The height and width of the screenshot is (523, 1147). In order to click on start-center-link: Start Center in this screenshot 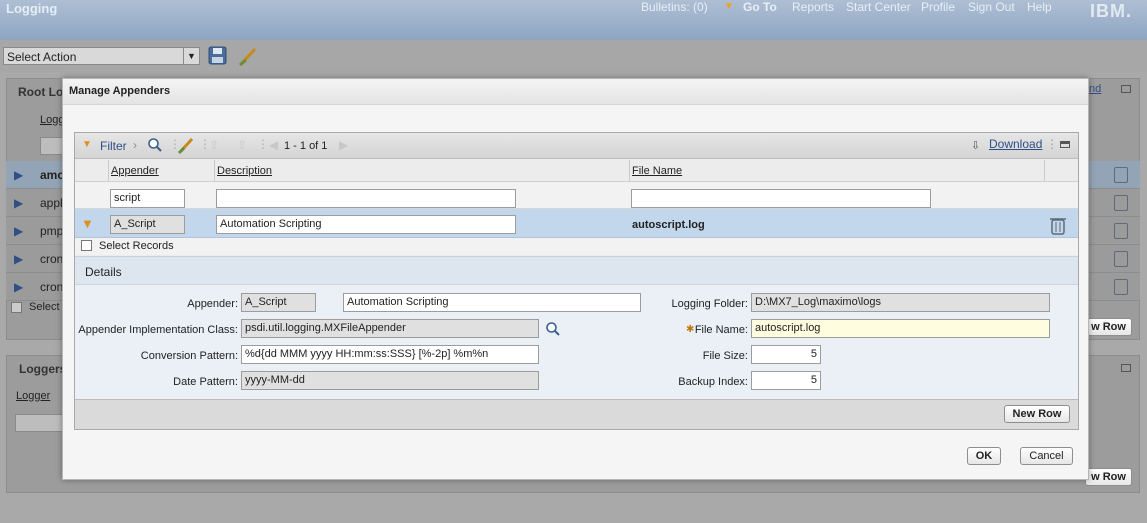, I will do `click(878, 7)`.